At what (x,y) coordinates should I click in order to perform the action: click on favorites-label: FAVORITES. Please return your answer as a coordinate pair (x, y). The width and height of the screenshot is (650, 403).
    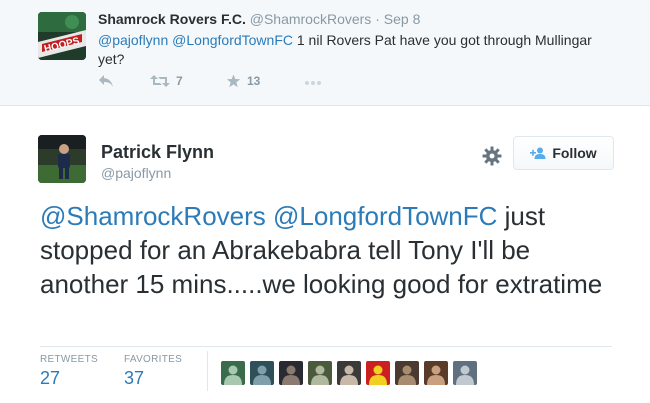
    Looking at the image, I should click on (153, 359).